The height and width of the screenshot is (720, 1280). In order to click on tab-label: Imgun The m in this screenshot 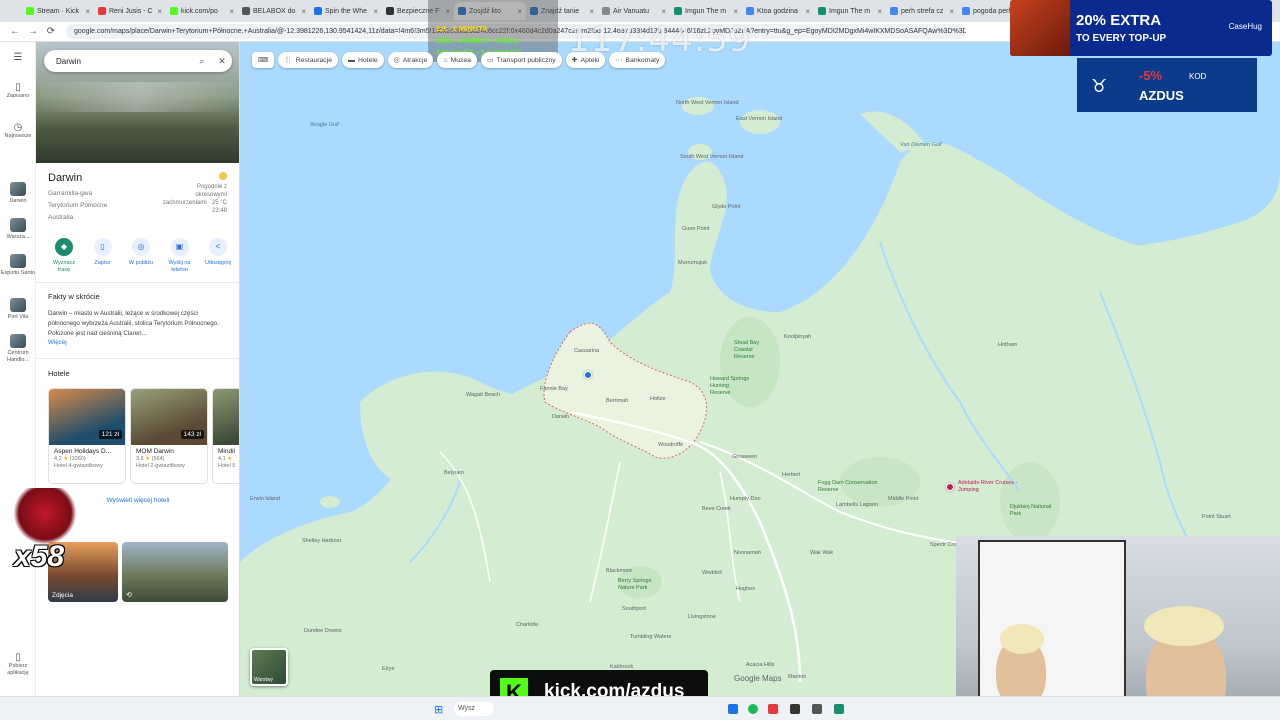, I will do `click(850, 11)`.